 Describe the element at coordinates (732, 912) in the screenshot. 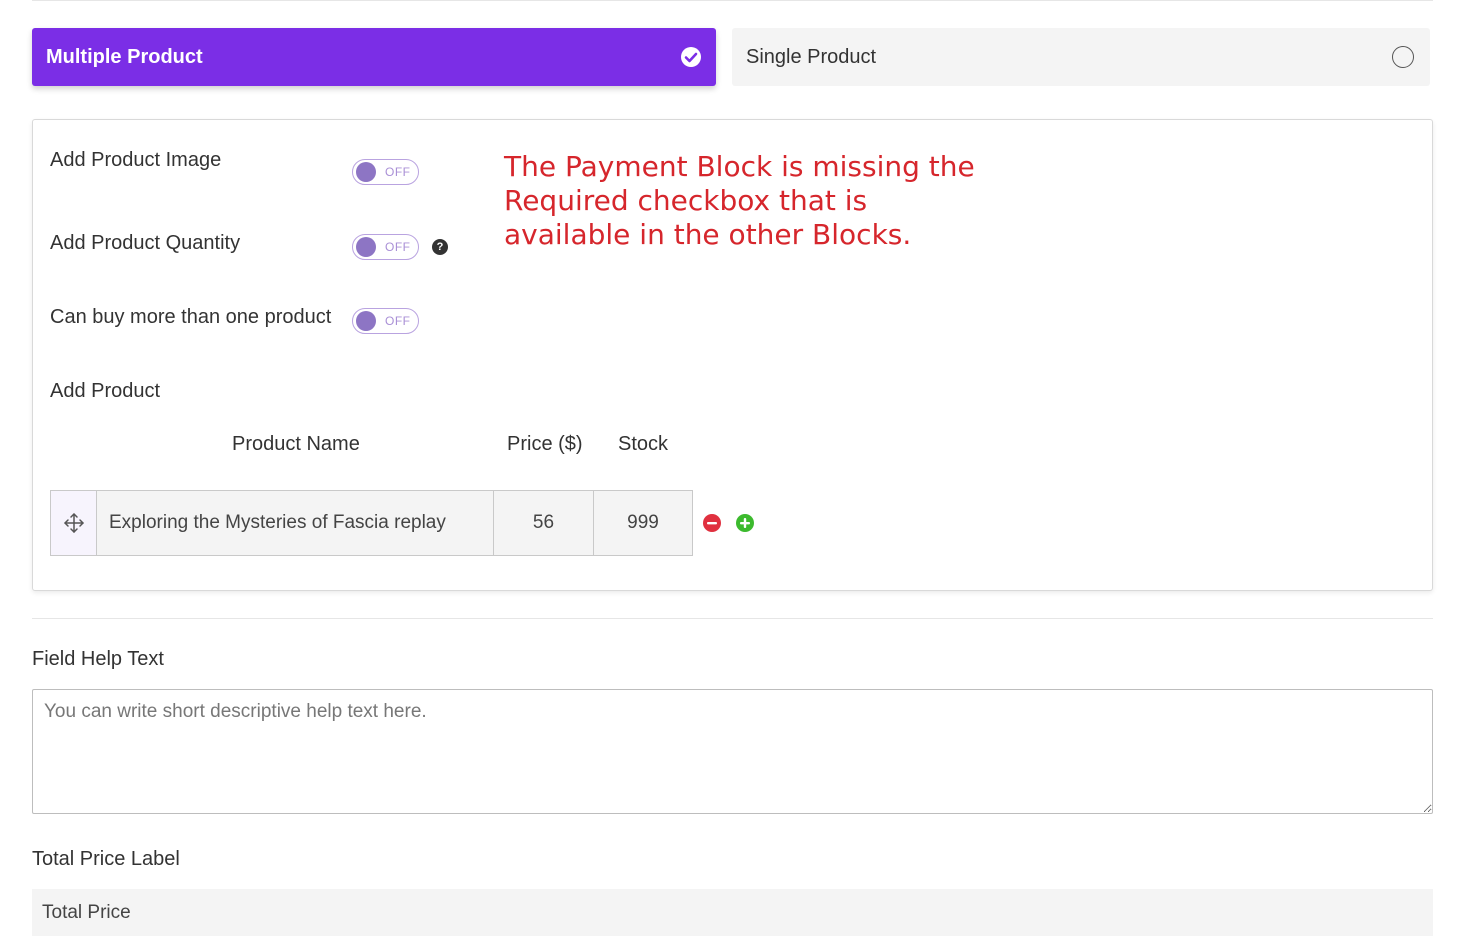

I see `total-price-input` at that location.